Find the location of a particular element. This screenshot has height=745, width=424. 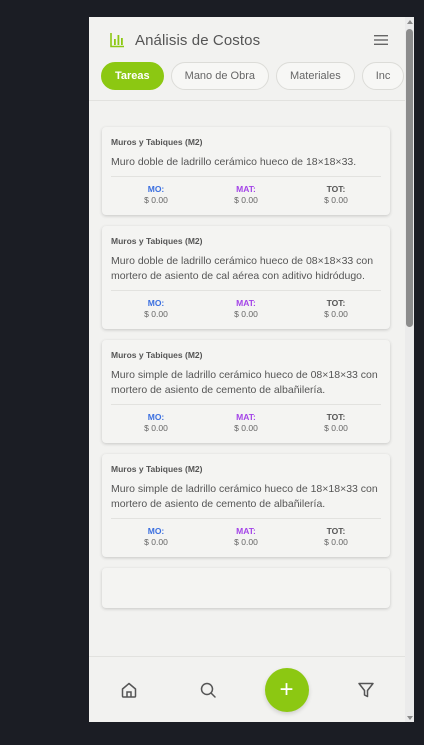

tab-bar: Tareas Mano de Obra Materiales Inc is located at coordinates (253, 76).